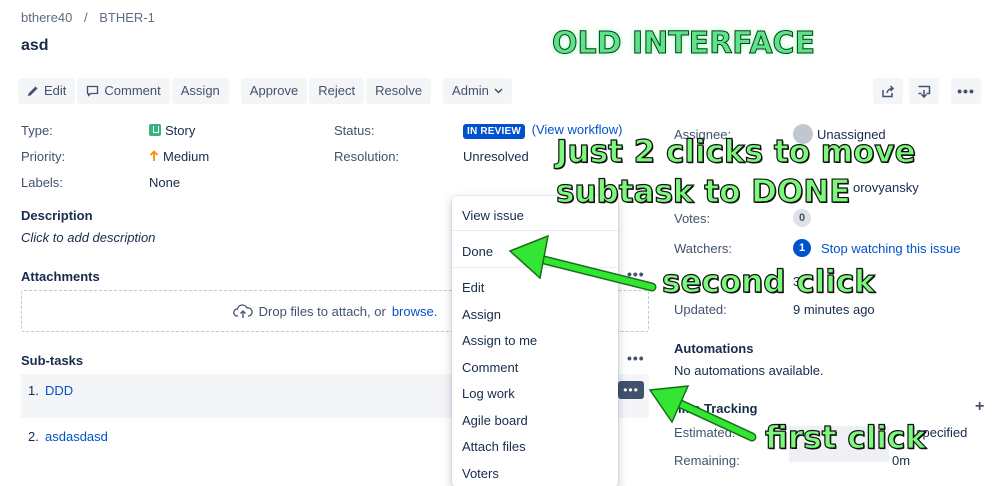 This screenshot has height=486, width=999. I want to click on first-click-arrow, so click(702, 413).